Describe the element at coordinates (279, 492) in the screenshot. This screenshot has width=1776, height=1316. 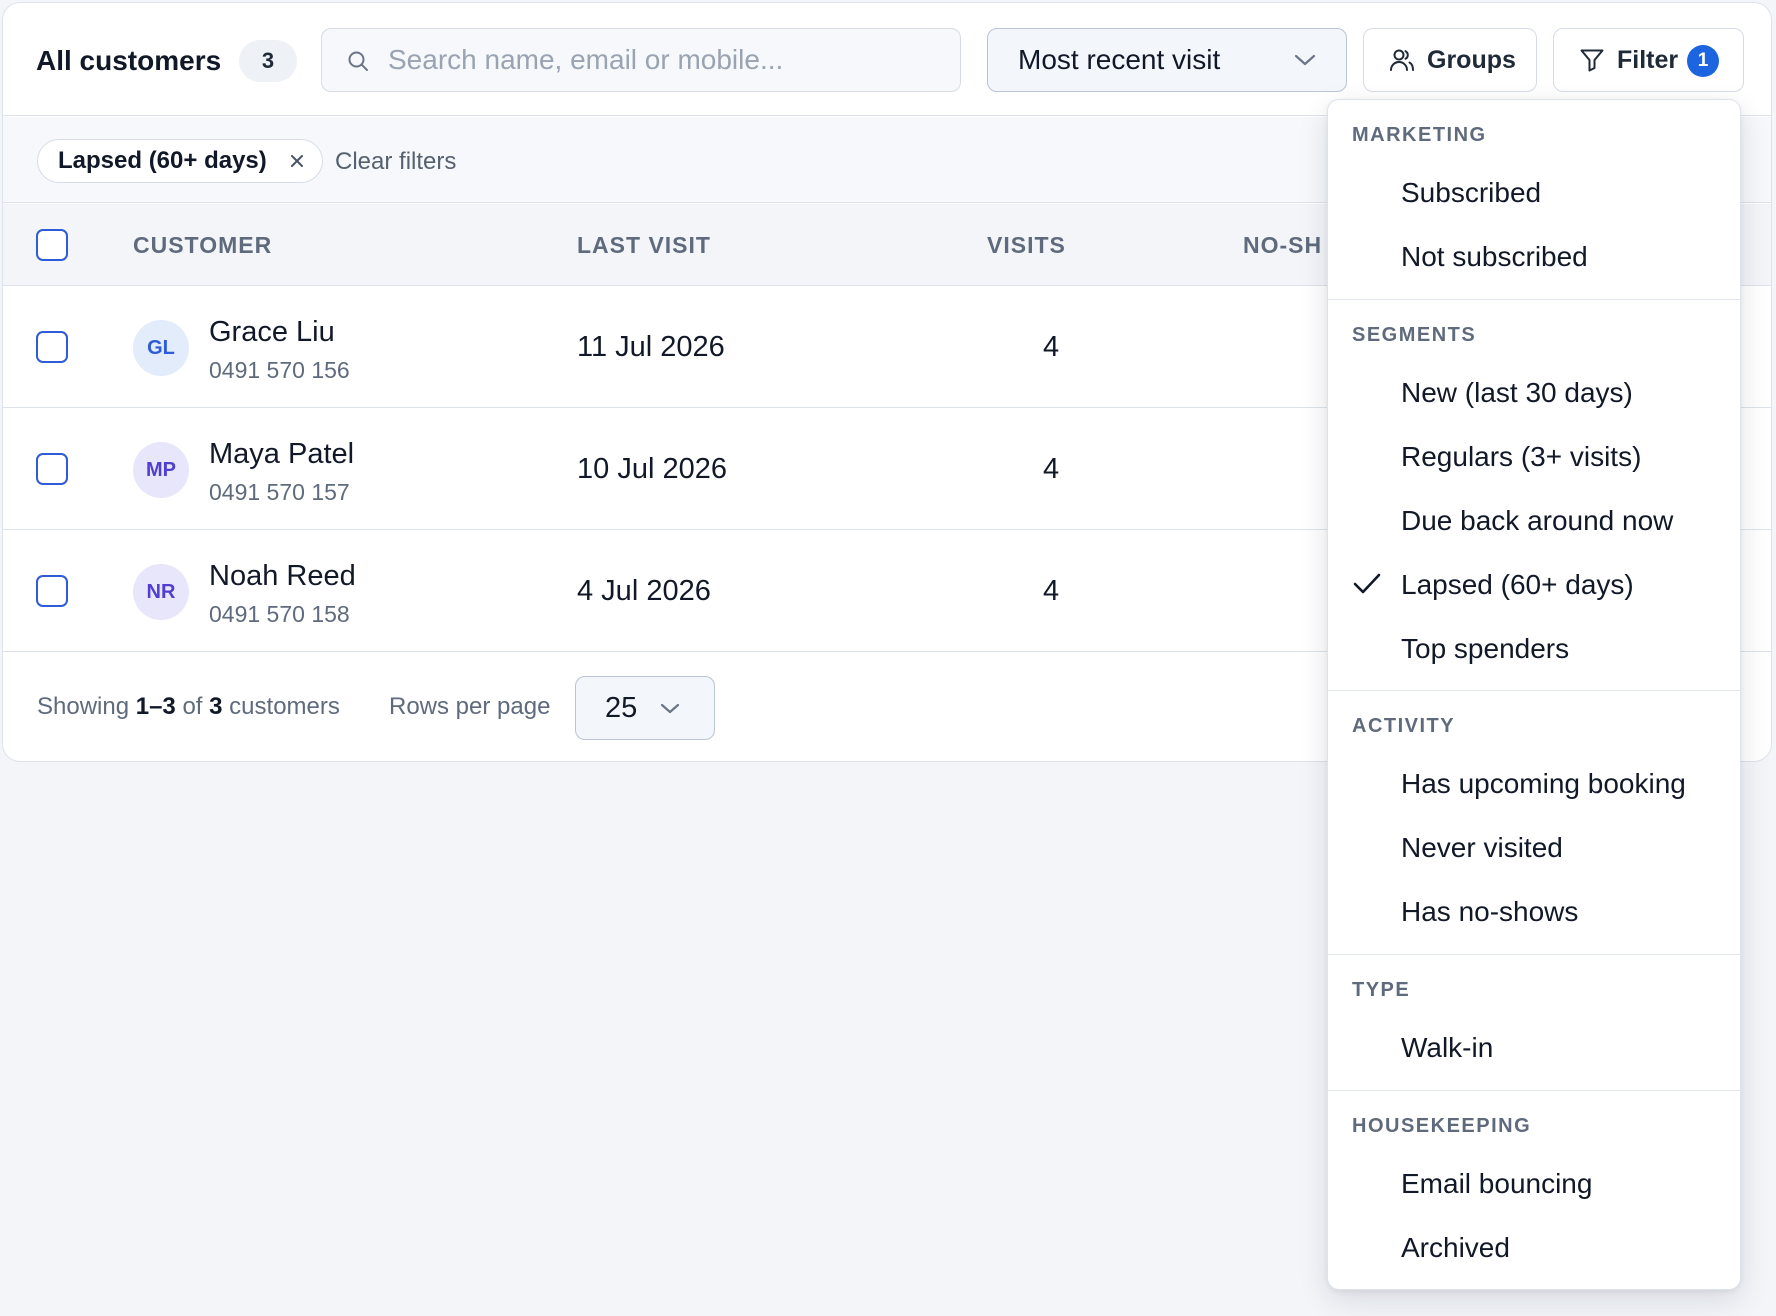
I see `customer-phone: 0491 570 157` at that location.